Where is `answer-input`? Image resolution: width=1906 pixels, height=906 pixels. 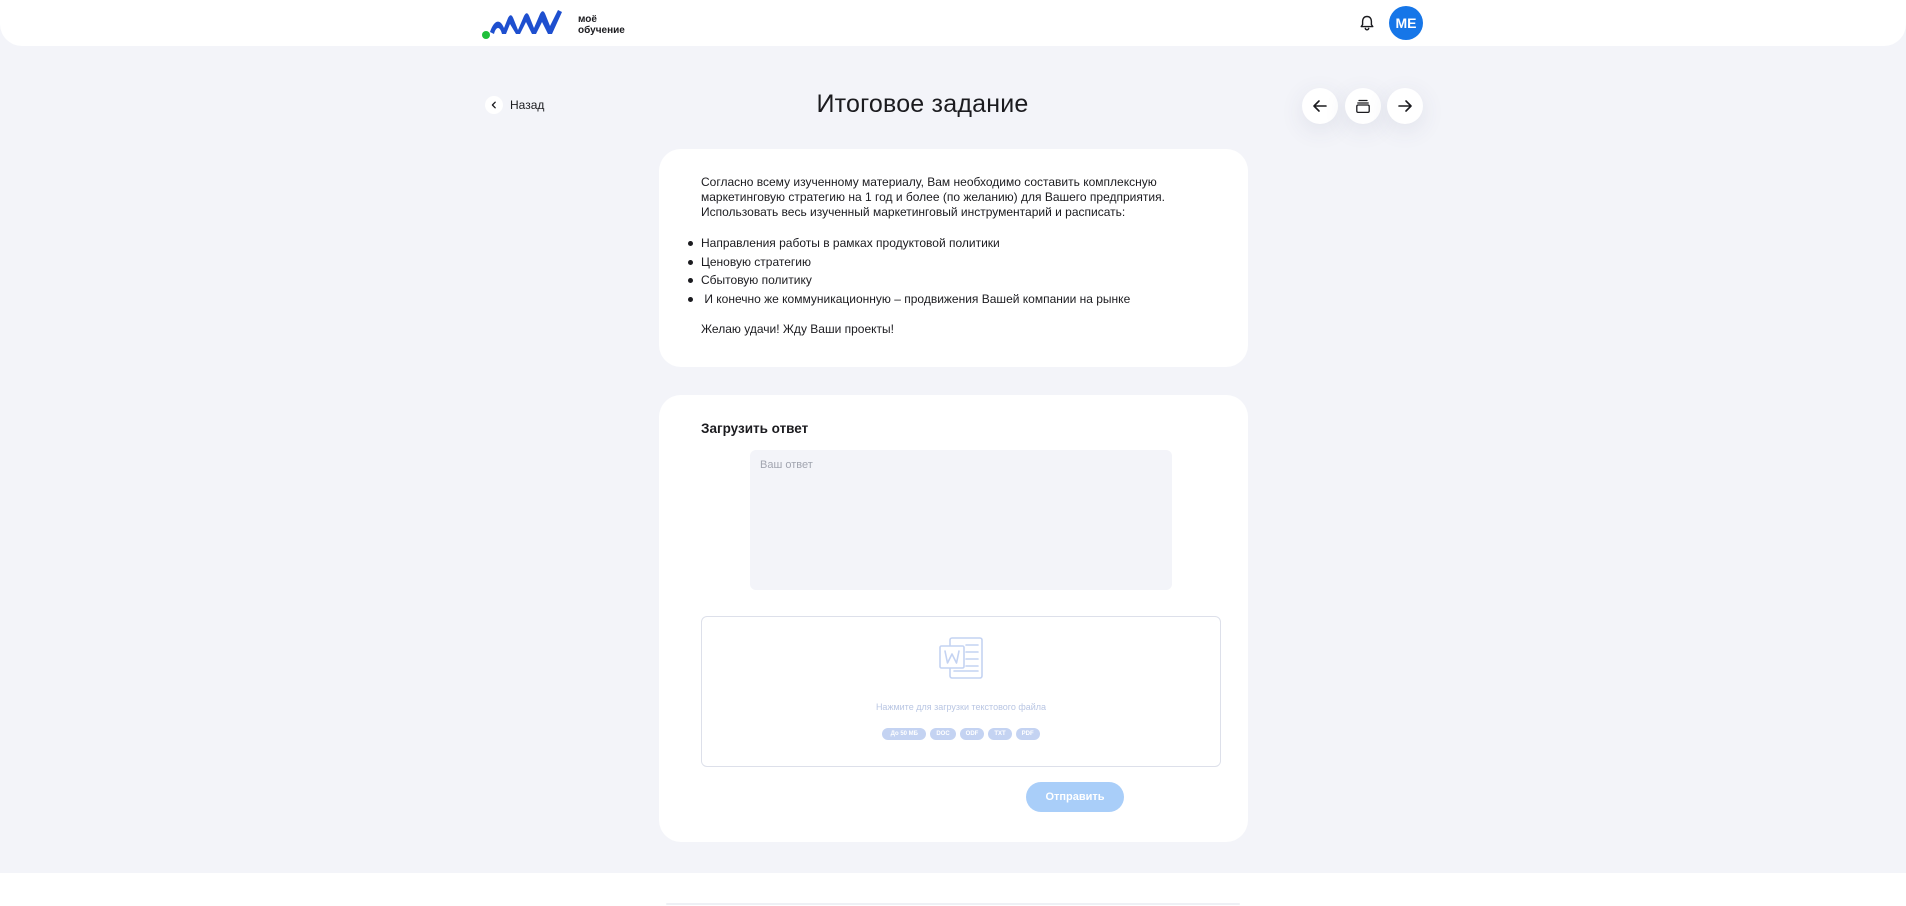 answer-input is located at coordinates (961, 520).